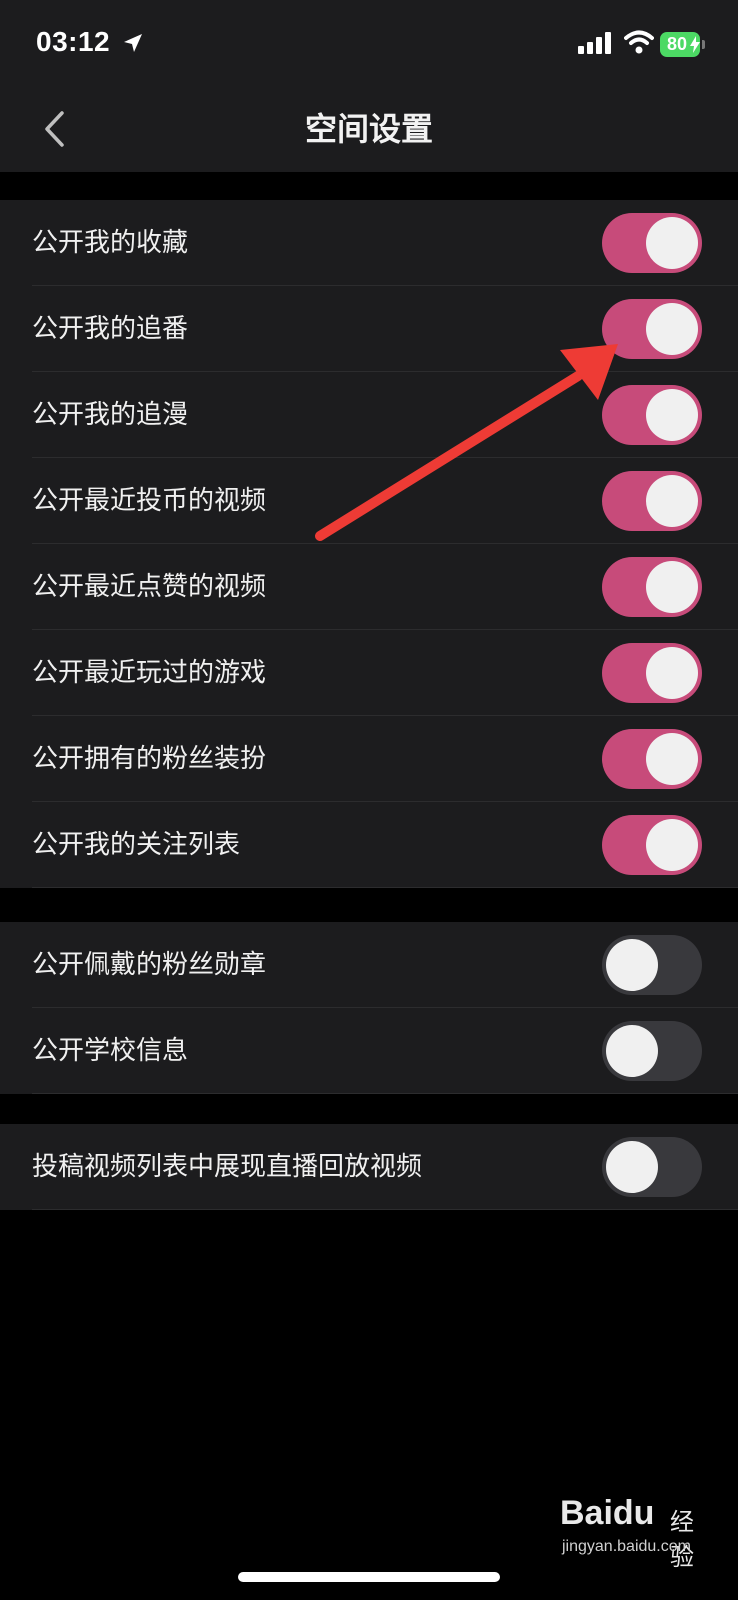 Image resolution: width=738 pixels, height=1600 pixels. Describe the element at coordinates (695, 46) in the screenshot. I see `charging-bolt-icon` at that location.